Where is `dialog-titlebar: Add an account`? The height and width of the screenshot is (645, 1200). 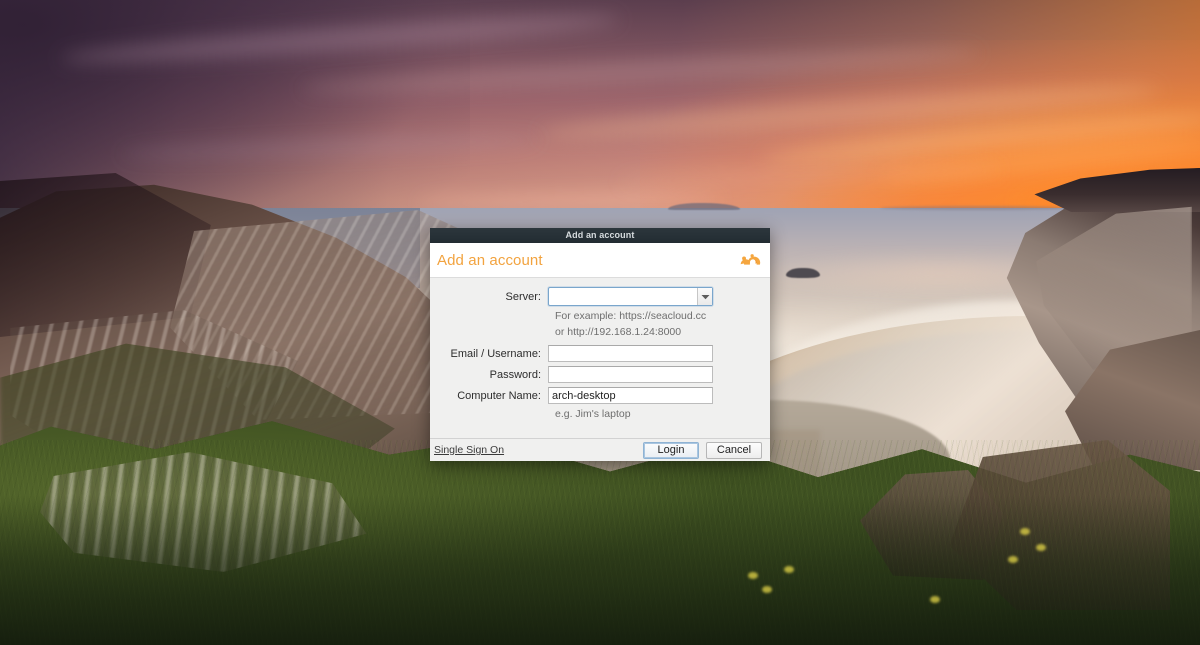 dialog-titlebar: Add an account is located at coordinates (600, 235).